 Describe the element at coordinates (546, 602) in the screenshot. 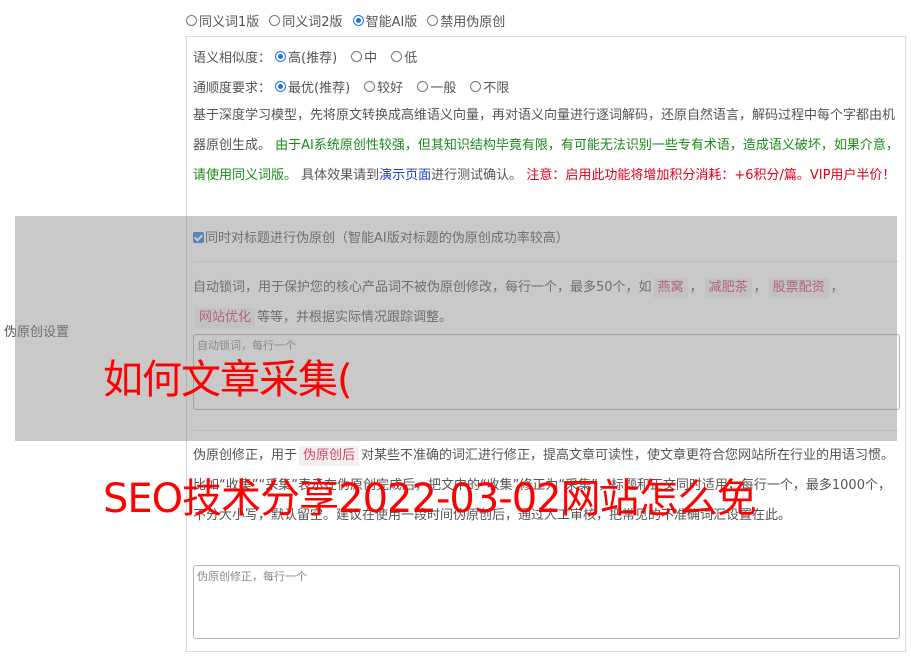

I see `correction-input` at that location.